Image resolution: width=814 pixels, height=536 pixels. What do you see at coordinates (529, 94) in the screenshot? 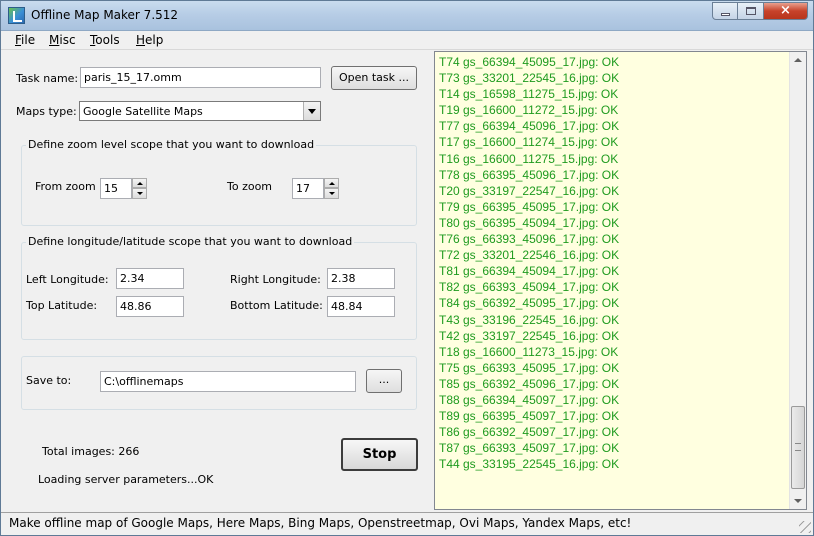
I see `log-line: T14 gs_16598_11275_15.jpg: OK` at bounding box center [529, 94].